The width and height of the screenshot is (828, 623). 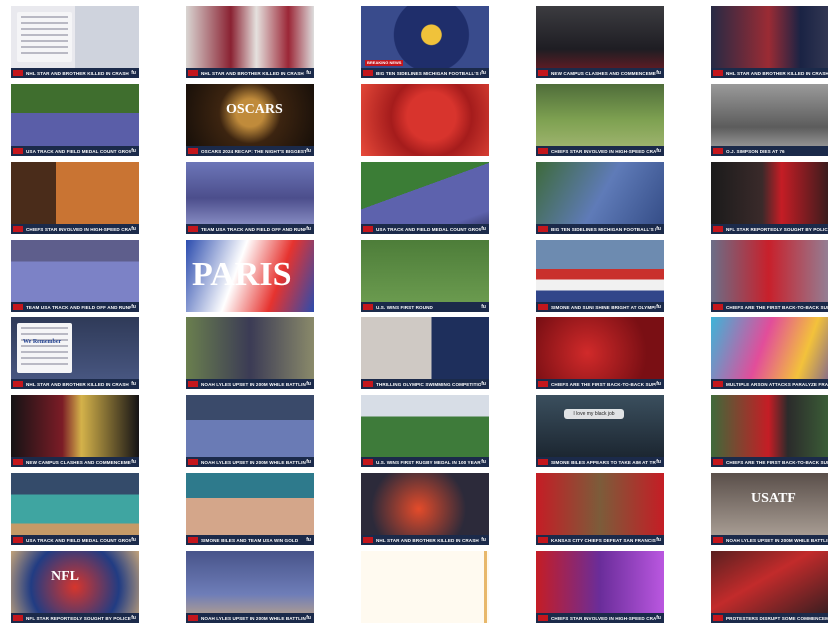 What do you see at coordinates (384, 63) in the screenshot?
I see `breaking-news-banner: BREAKING NEWS` at bounding box center [384, 63].